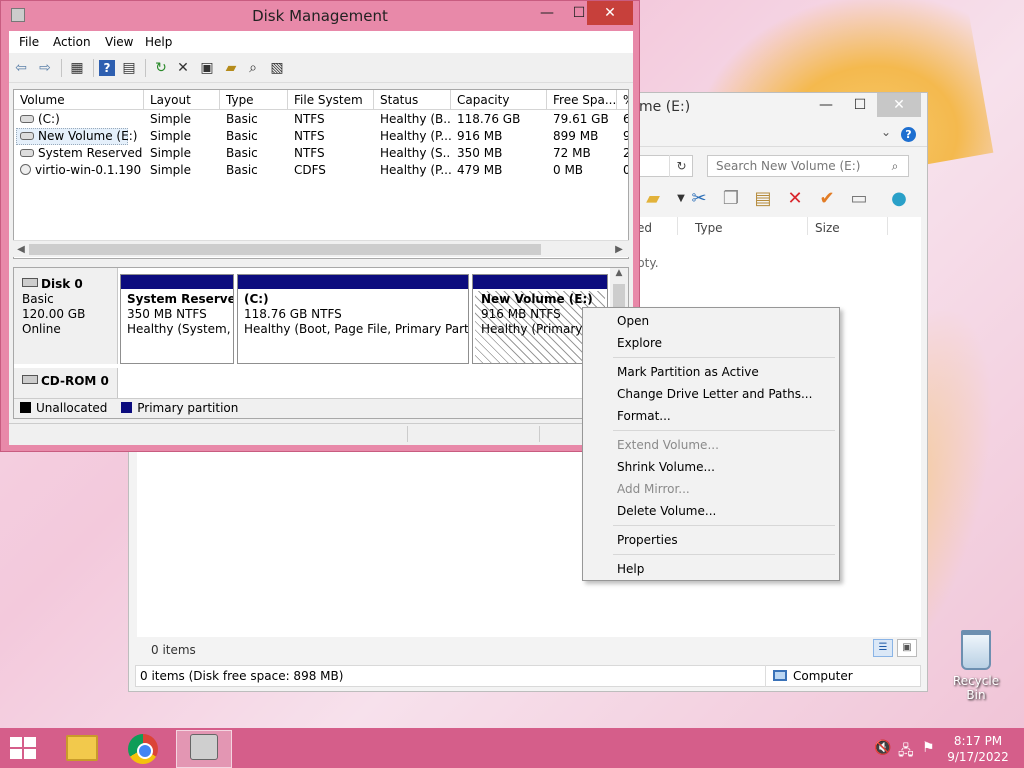  I want to click on cdrom-0-label: CD-ROM 0, so click(66, 383).